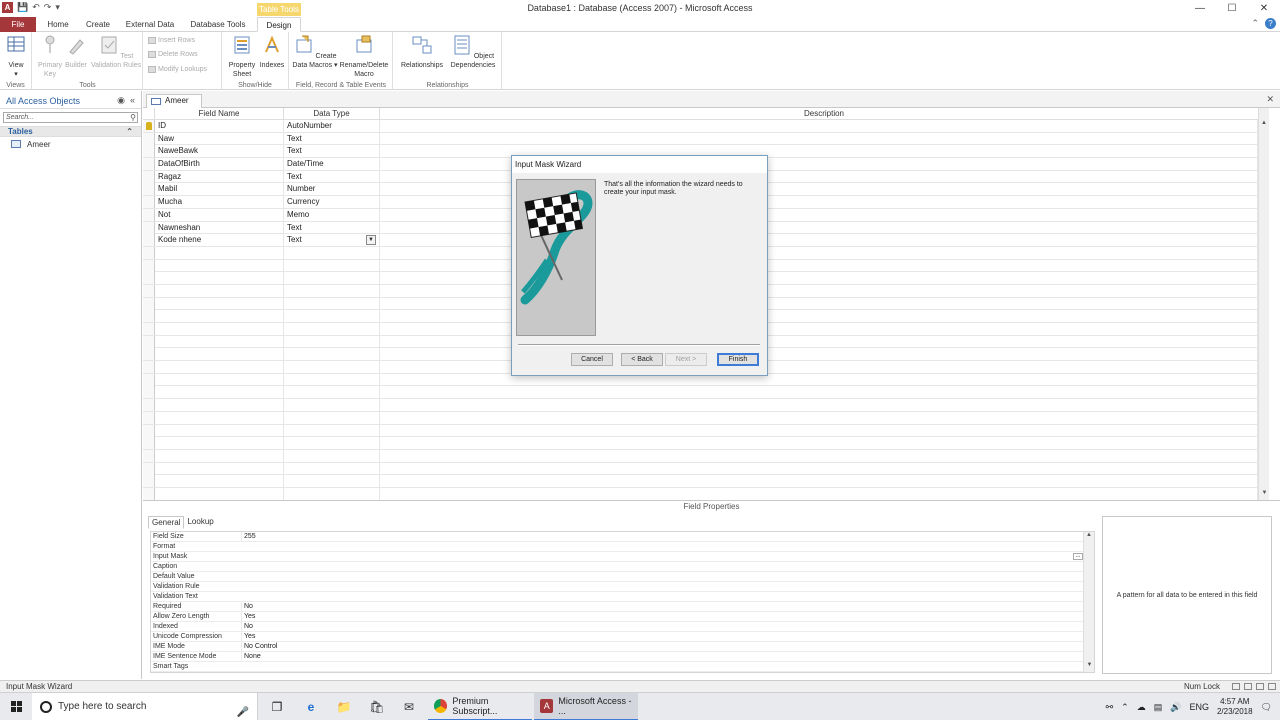 The width and height of the screenshot is (1280, 720). Describe the element at coordinates (661, 646) in the screenshot. I see `property-value: No Control` at that location.